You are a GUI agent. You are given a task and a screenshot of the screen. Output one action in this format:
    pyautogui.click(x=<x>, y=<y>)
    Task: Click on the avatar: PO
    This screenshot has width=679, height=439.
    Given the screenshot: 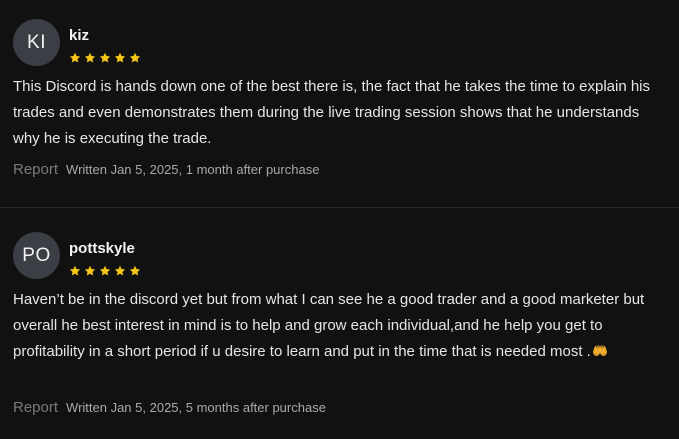 What is the action you would take?
    pyautogui.click(x=36, y=255)
    